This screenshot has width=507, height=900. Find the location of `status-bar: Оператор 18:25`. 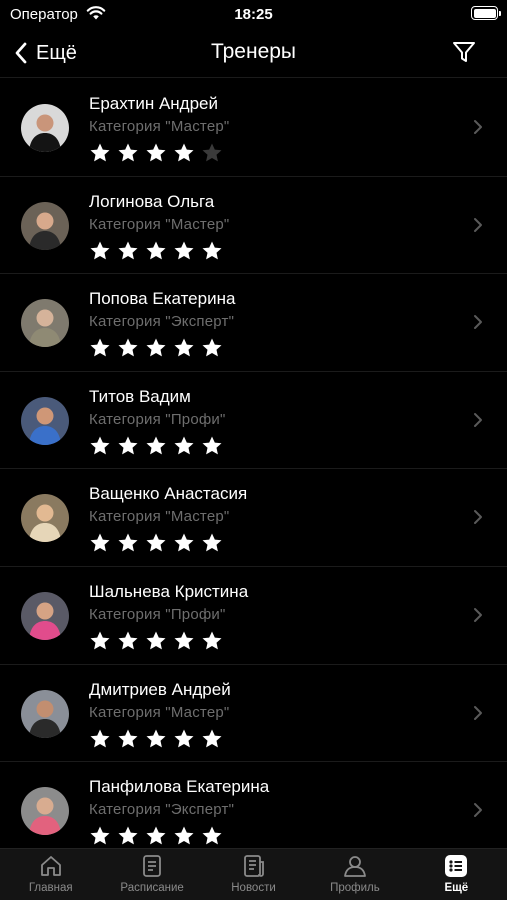

status-bar: Оператор 18:25 is located at coordinates (253, 15).